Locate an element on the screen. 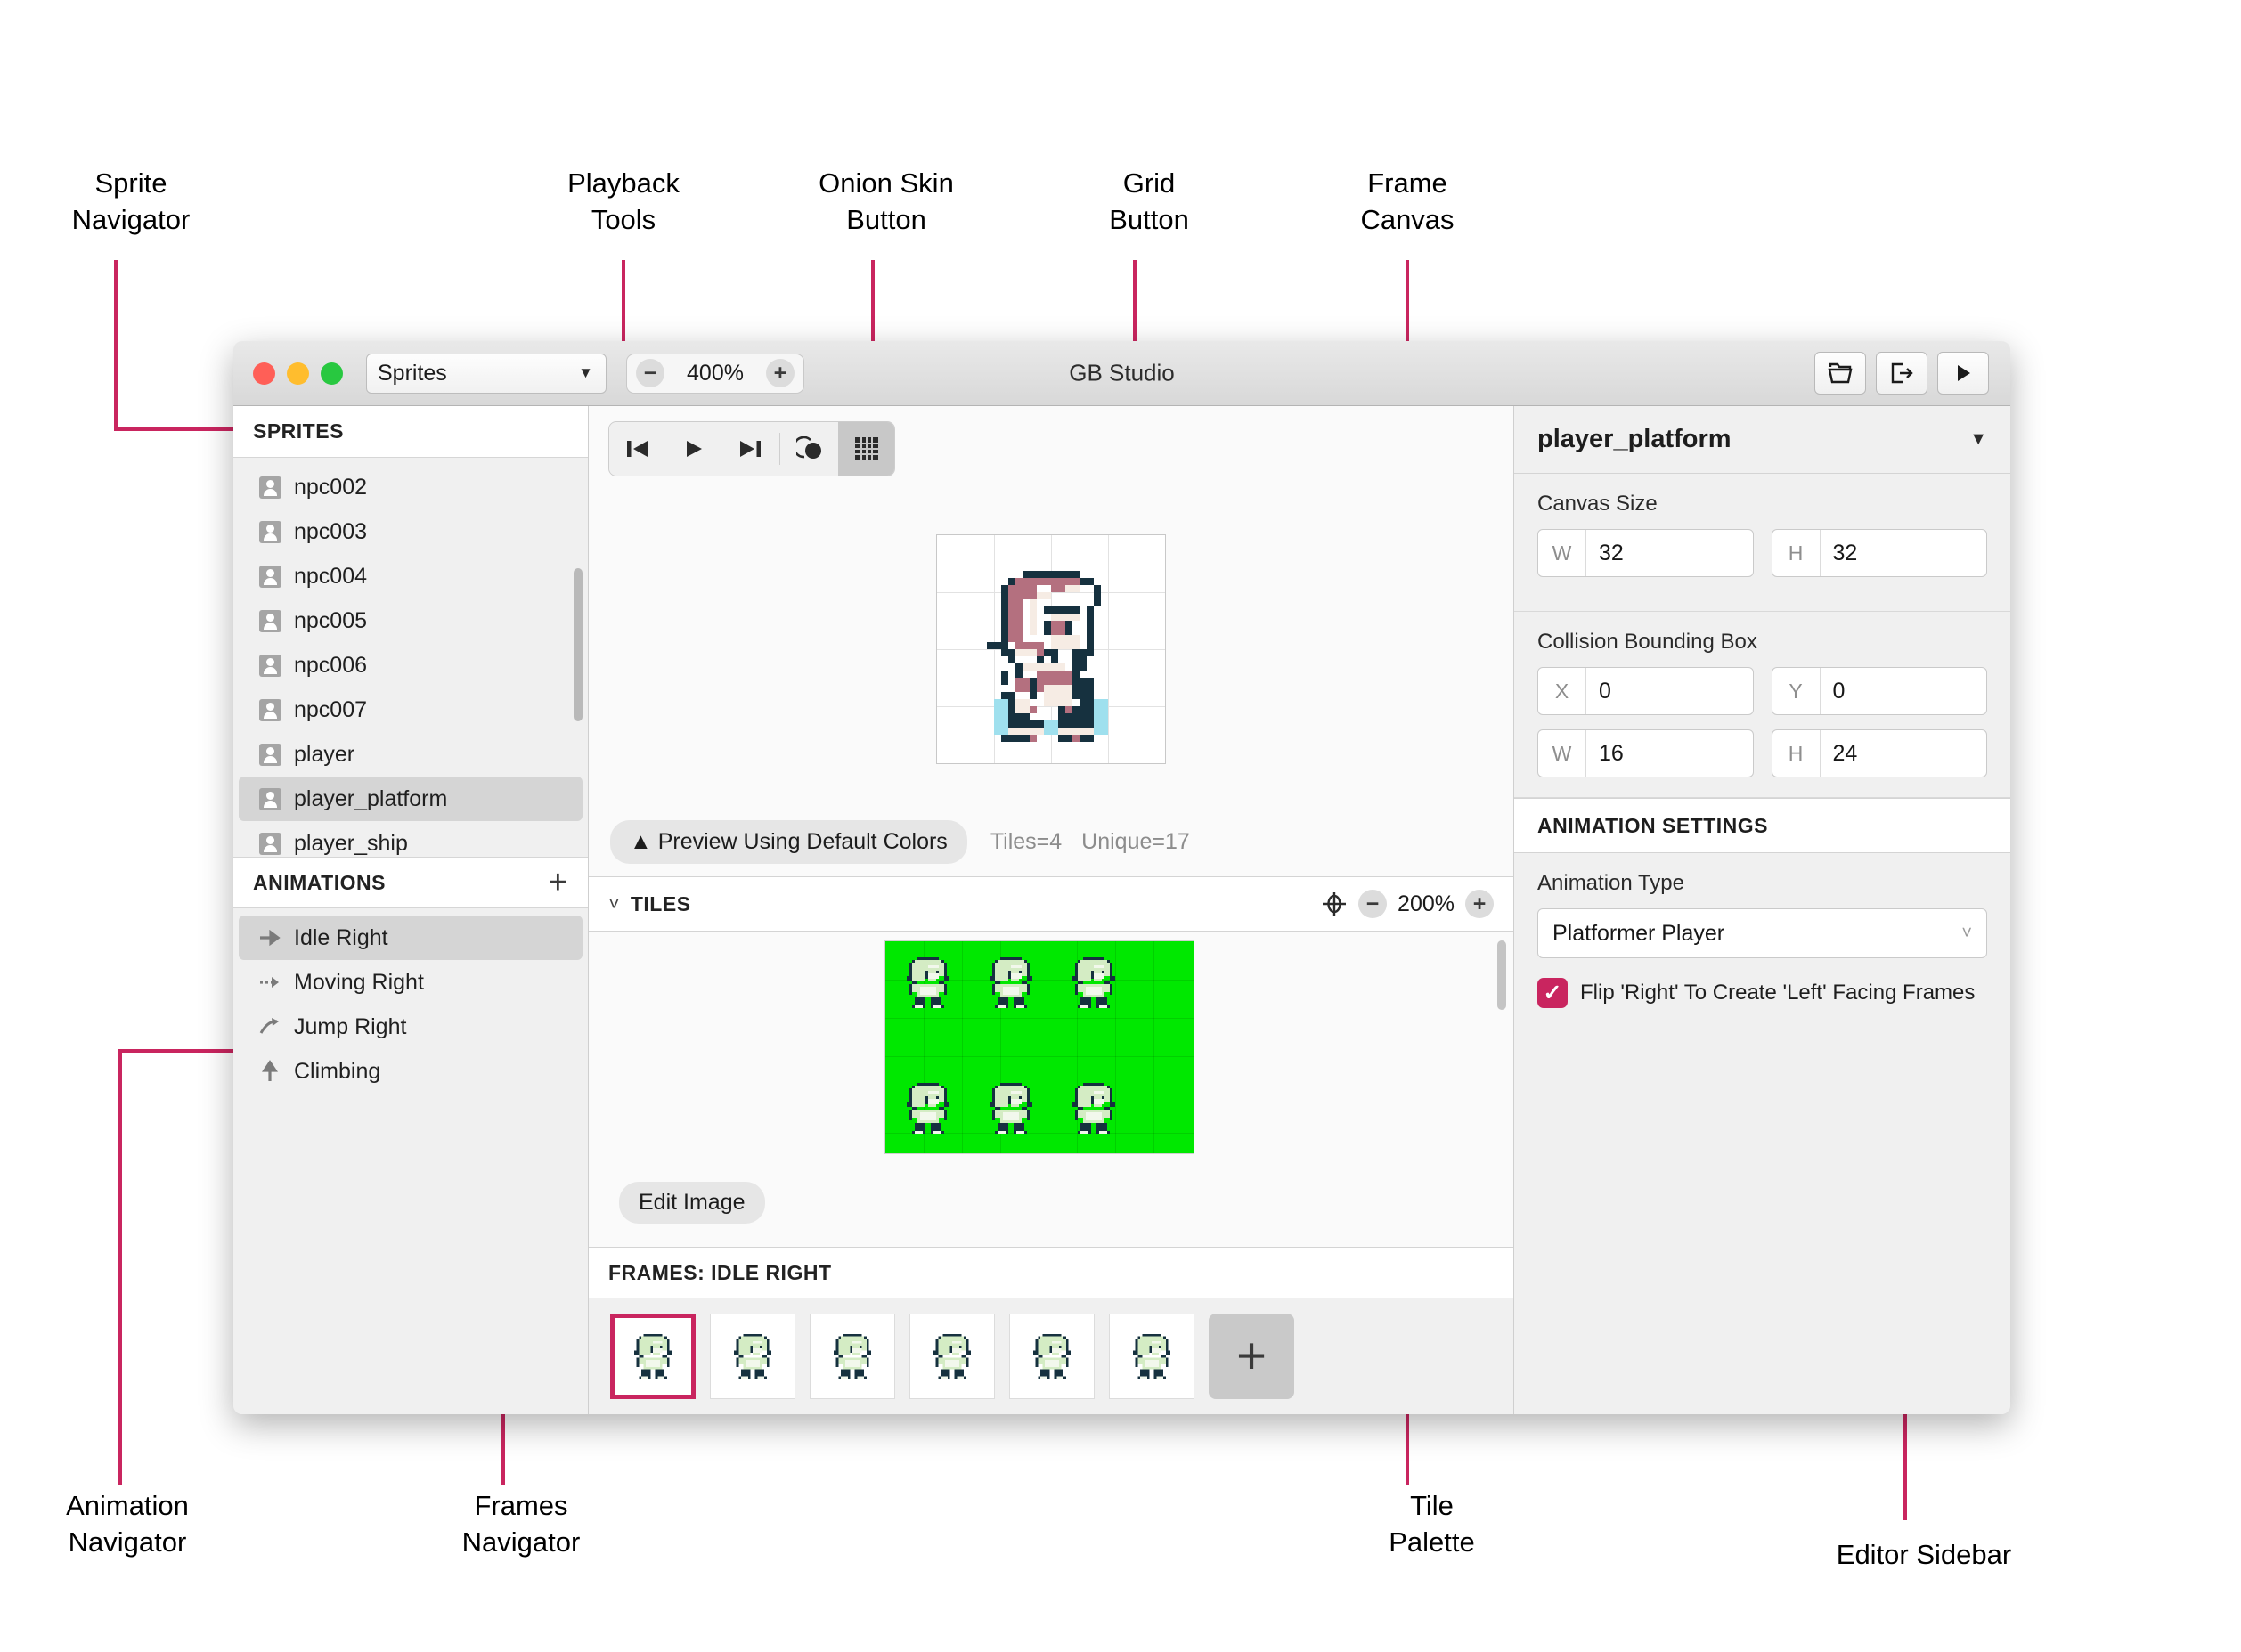 The height and width of the screenshot is (1652, 2241). skip-back-icon is located at coordinates (637, 449).